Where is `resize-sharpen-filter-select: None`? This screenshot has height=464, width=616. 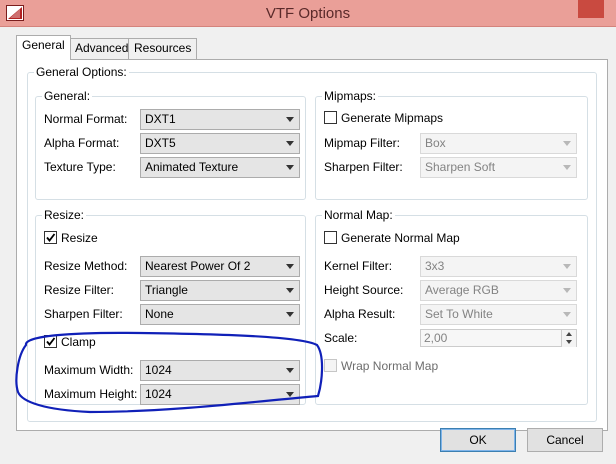 resize-sharpen-filter-select: None is located at coordinates (220, 314).